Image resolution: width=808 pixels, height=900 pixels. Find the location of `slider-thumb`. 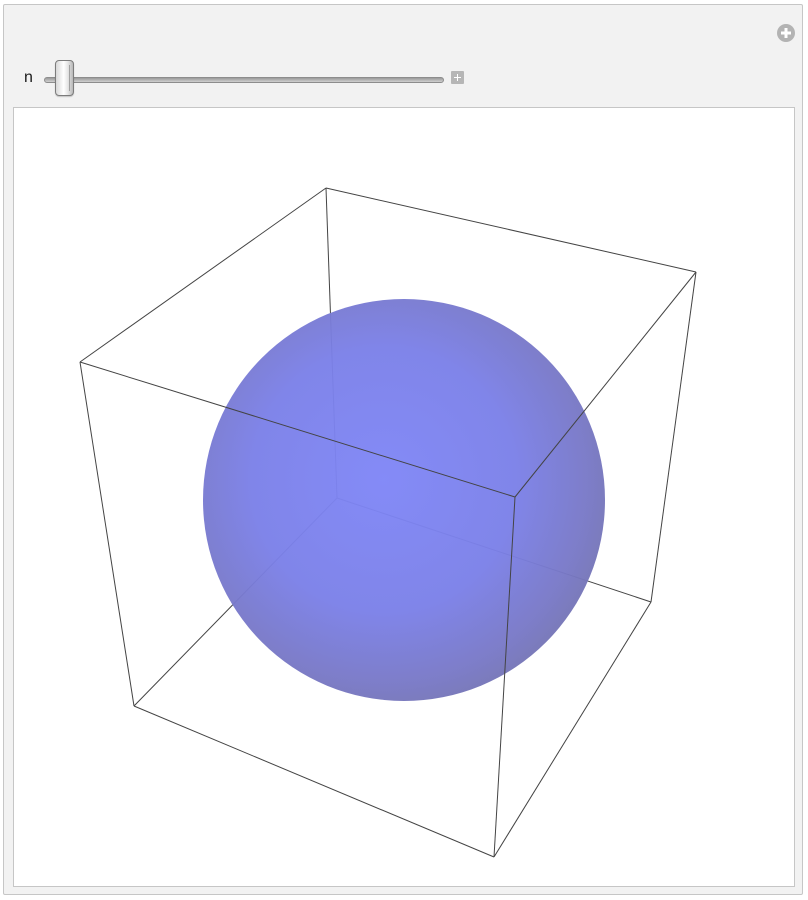

slider-thumb is located at coordinates (65, 78).